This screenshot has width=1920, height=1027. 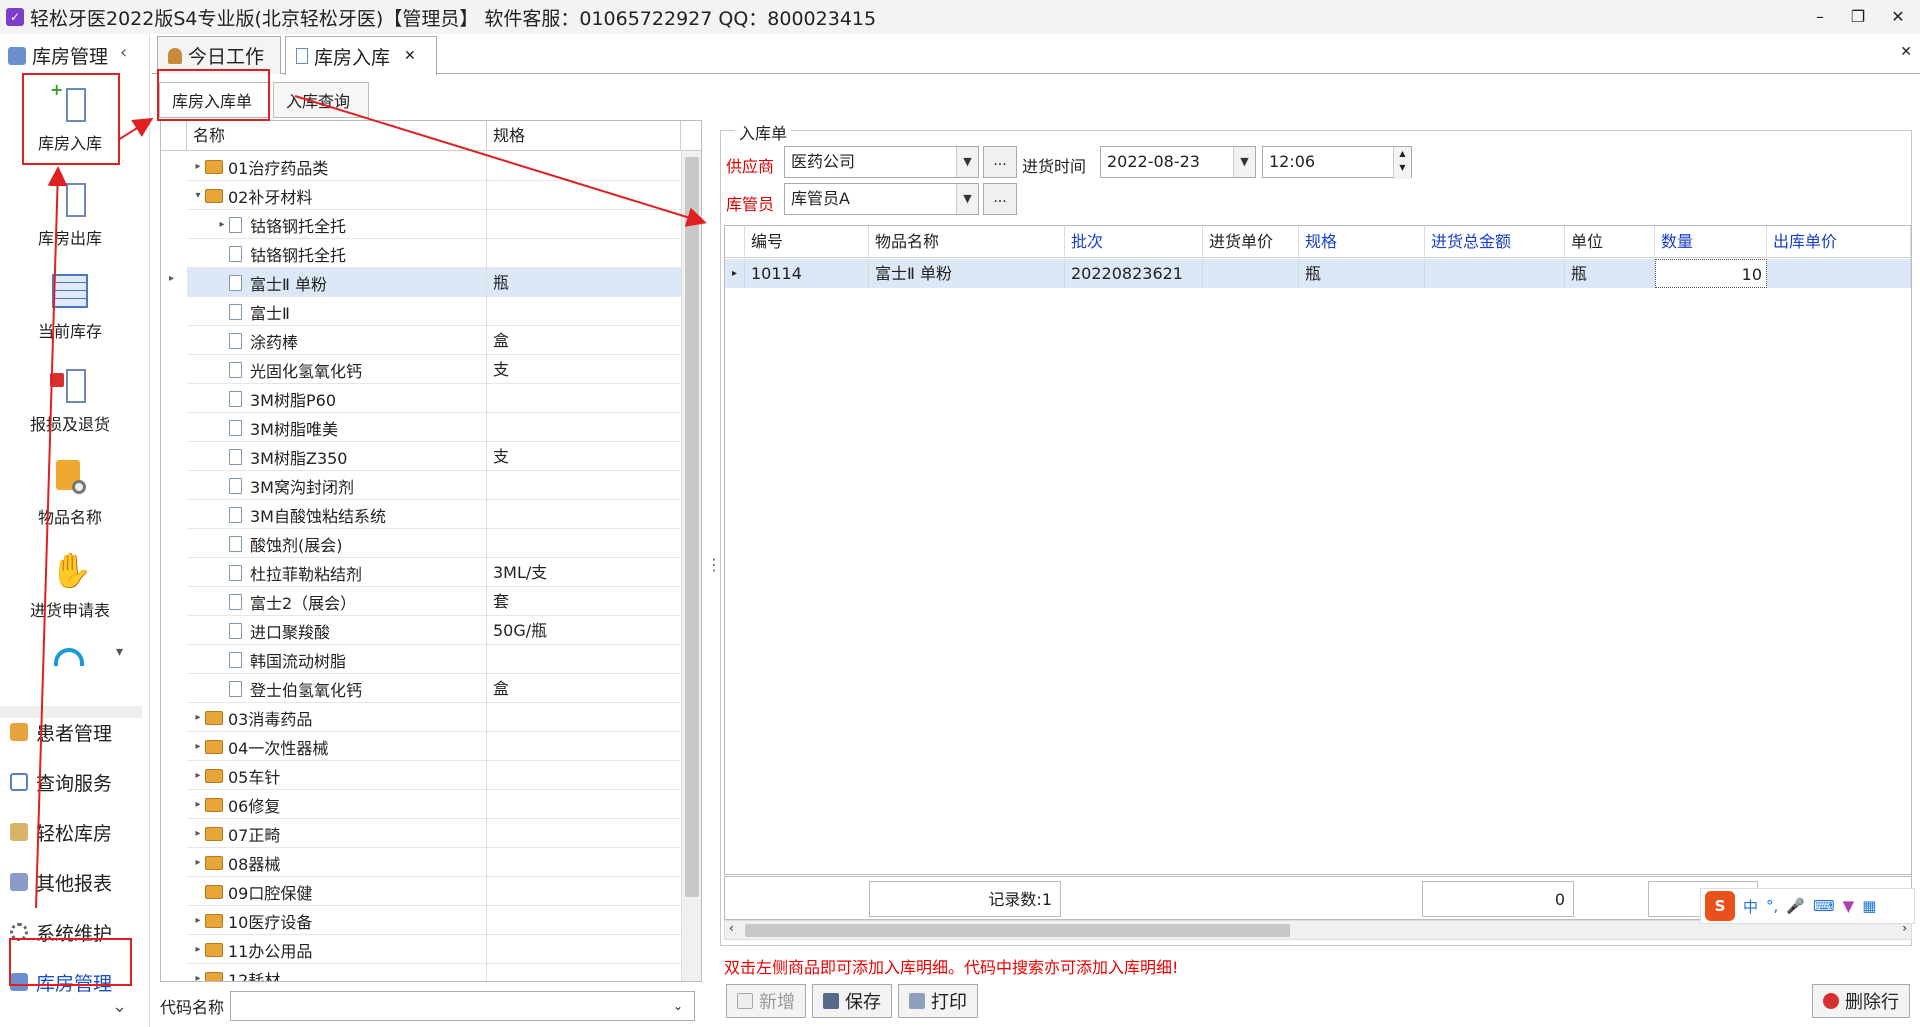 I want to click on splitter-handle: ⋮, so click(x=714, y=564).